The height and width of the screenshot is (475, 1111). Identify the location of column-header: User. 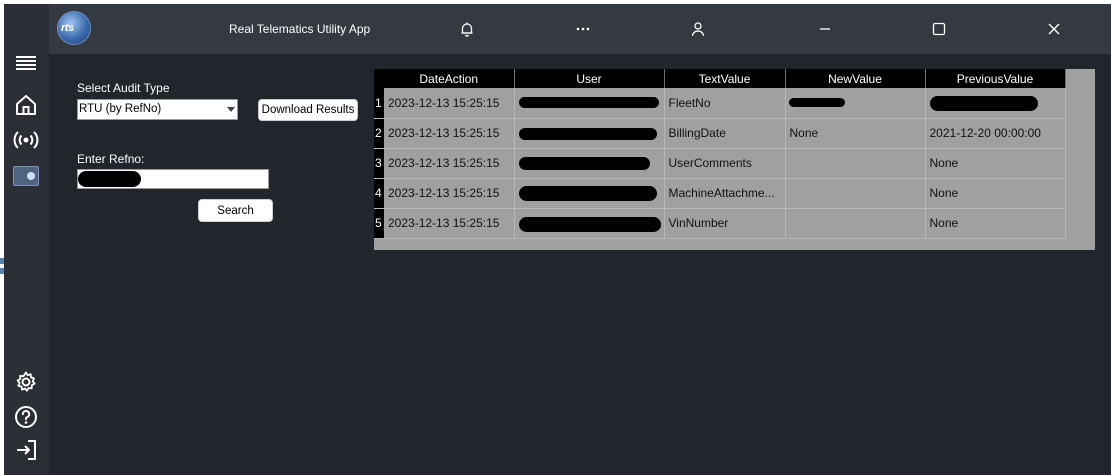
(589, 78).